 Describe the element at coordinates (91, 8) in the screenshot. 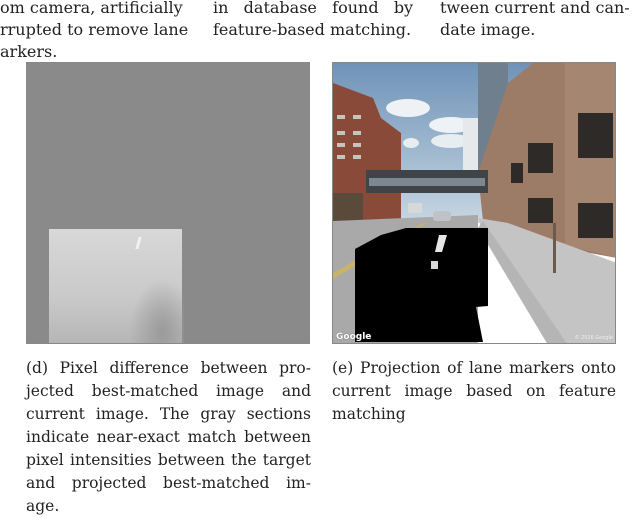

I see `text-line: om camera, artificially` at that location.